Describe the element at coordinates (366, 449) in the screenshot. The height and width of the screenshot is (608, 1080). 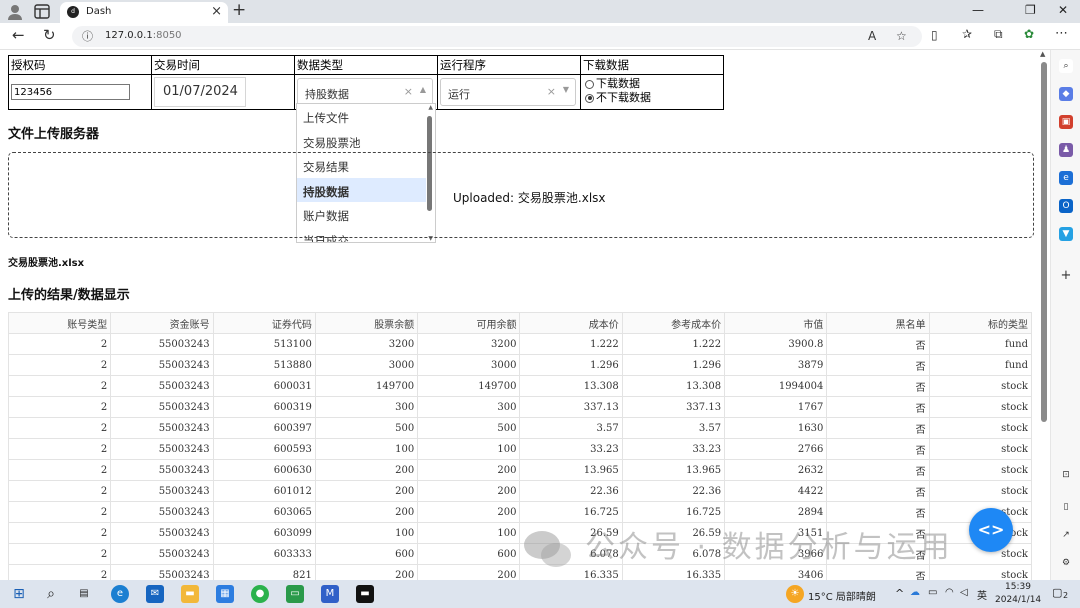
I see `table-cell: 100` at that location.